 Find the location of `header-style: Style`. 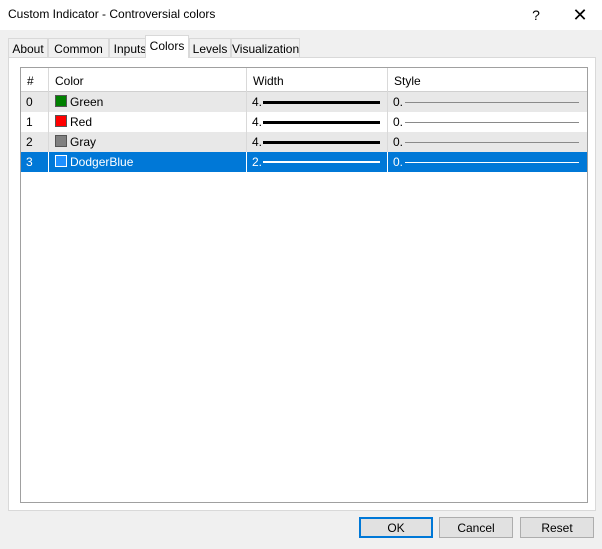

header-style: Style is located at coordinates (487, 80).